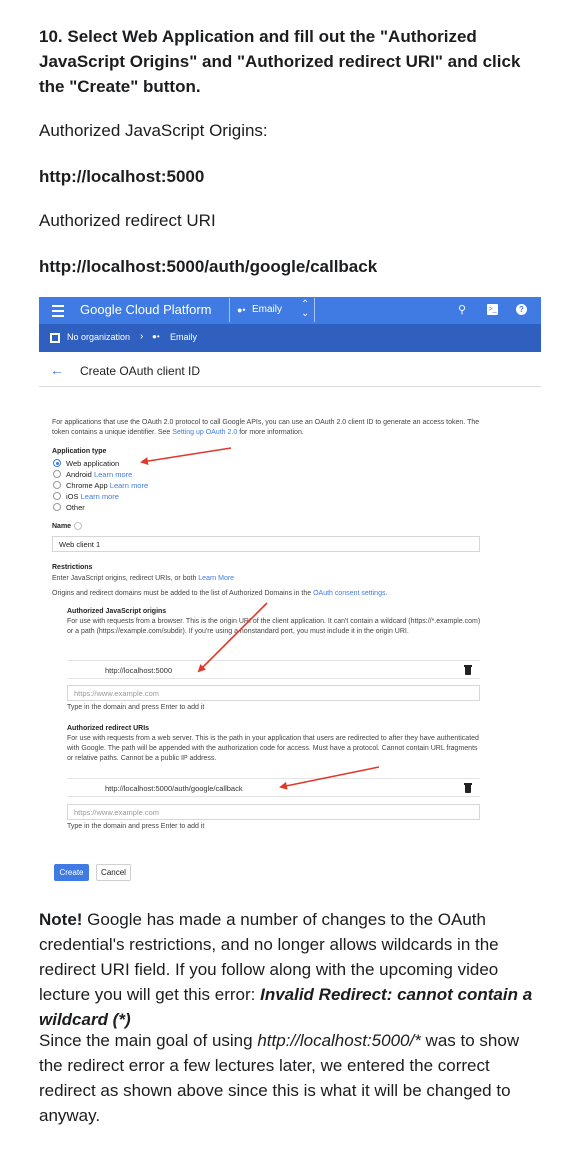 The height and width of the screenshot is (1162, 580). Describe the element at coordinates (153, 130) in the screenshot. I see `origins-label: Authorized JavaScript Origins:` at that location.